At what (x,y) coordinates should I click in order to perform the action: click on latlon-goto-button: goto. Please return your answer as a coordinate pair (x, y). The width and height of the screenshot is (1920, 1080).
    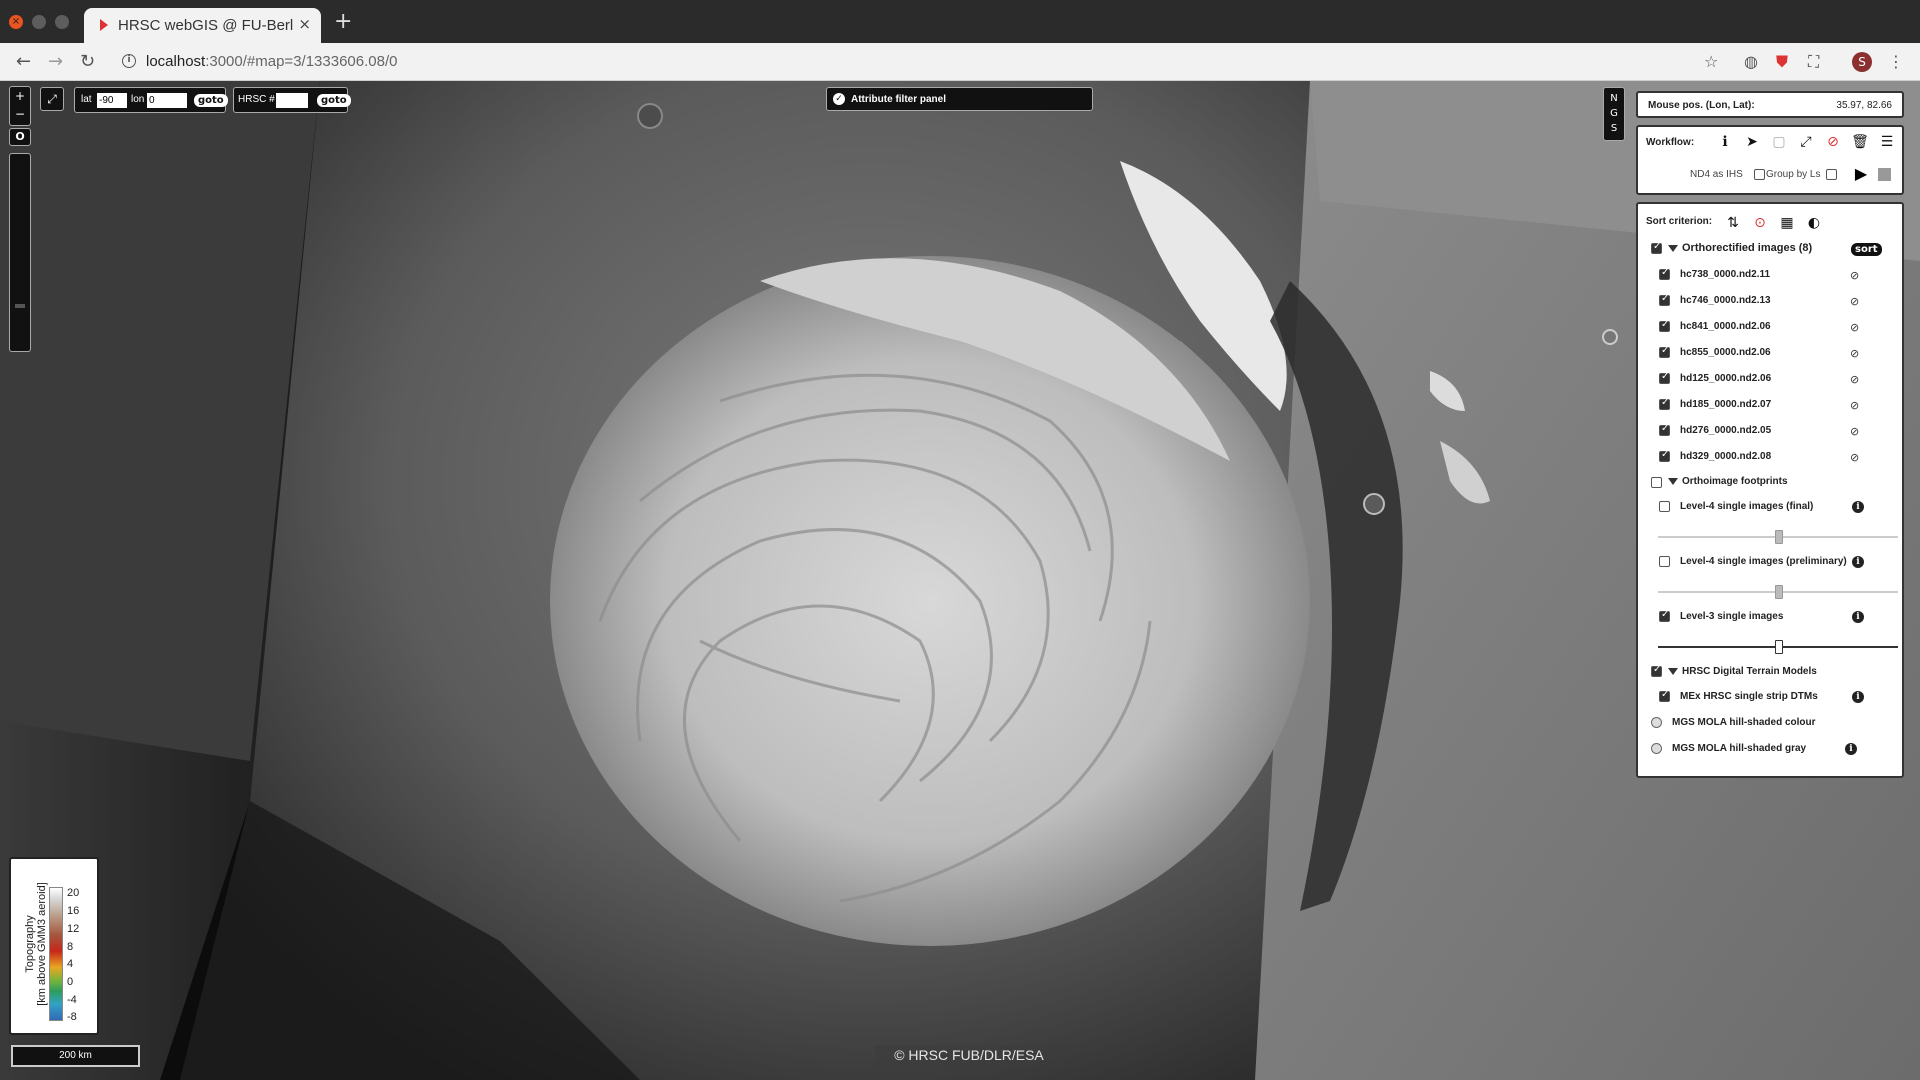
    Looking at the image, I should click on (211, 100).